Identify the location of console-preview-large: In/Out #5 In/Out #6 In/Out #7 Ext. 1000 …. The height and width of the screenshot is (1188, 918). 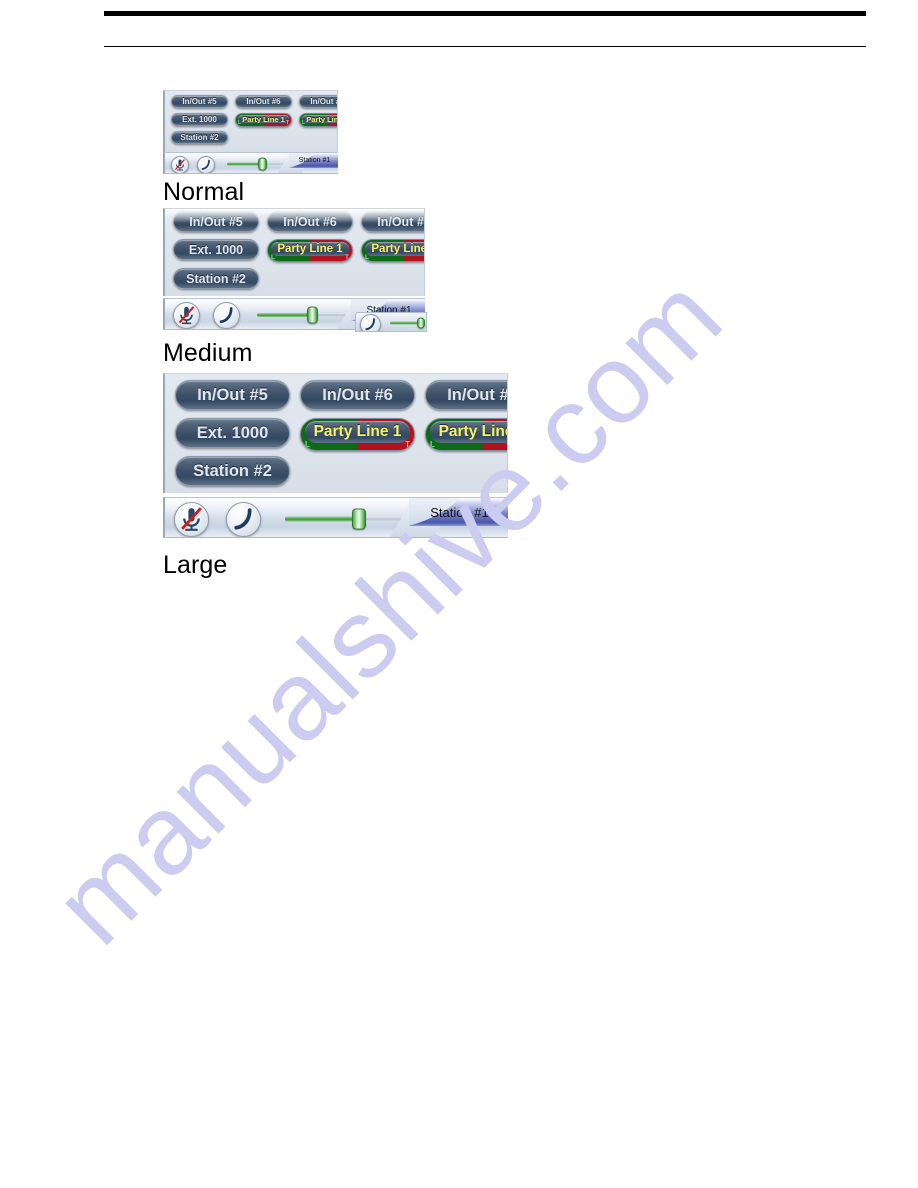
(335, 455).